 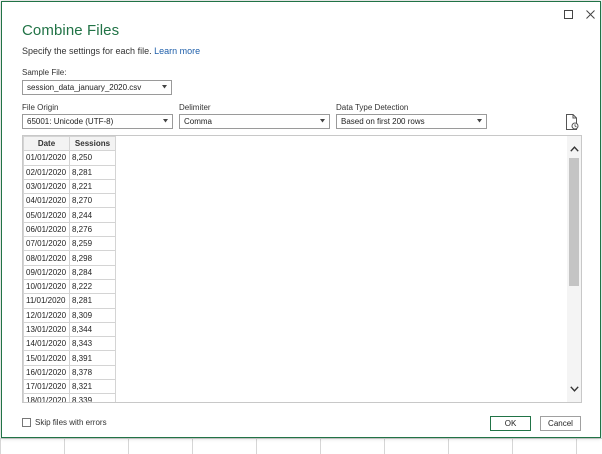 I want to click on data-type-detection-dropdown: Based on first 200 rows, so click(x=411, y=121).